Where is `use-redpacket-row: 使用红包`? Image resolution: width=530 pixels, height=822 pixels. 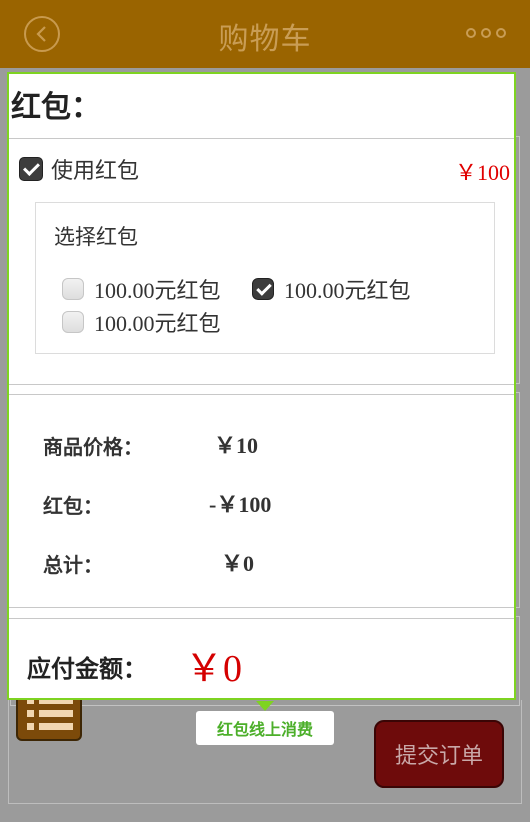
use-redpacket-row: 使用红包 is located at coordinates (79, 169).